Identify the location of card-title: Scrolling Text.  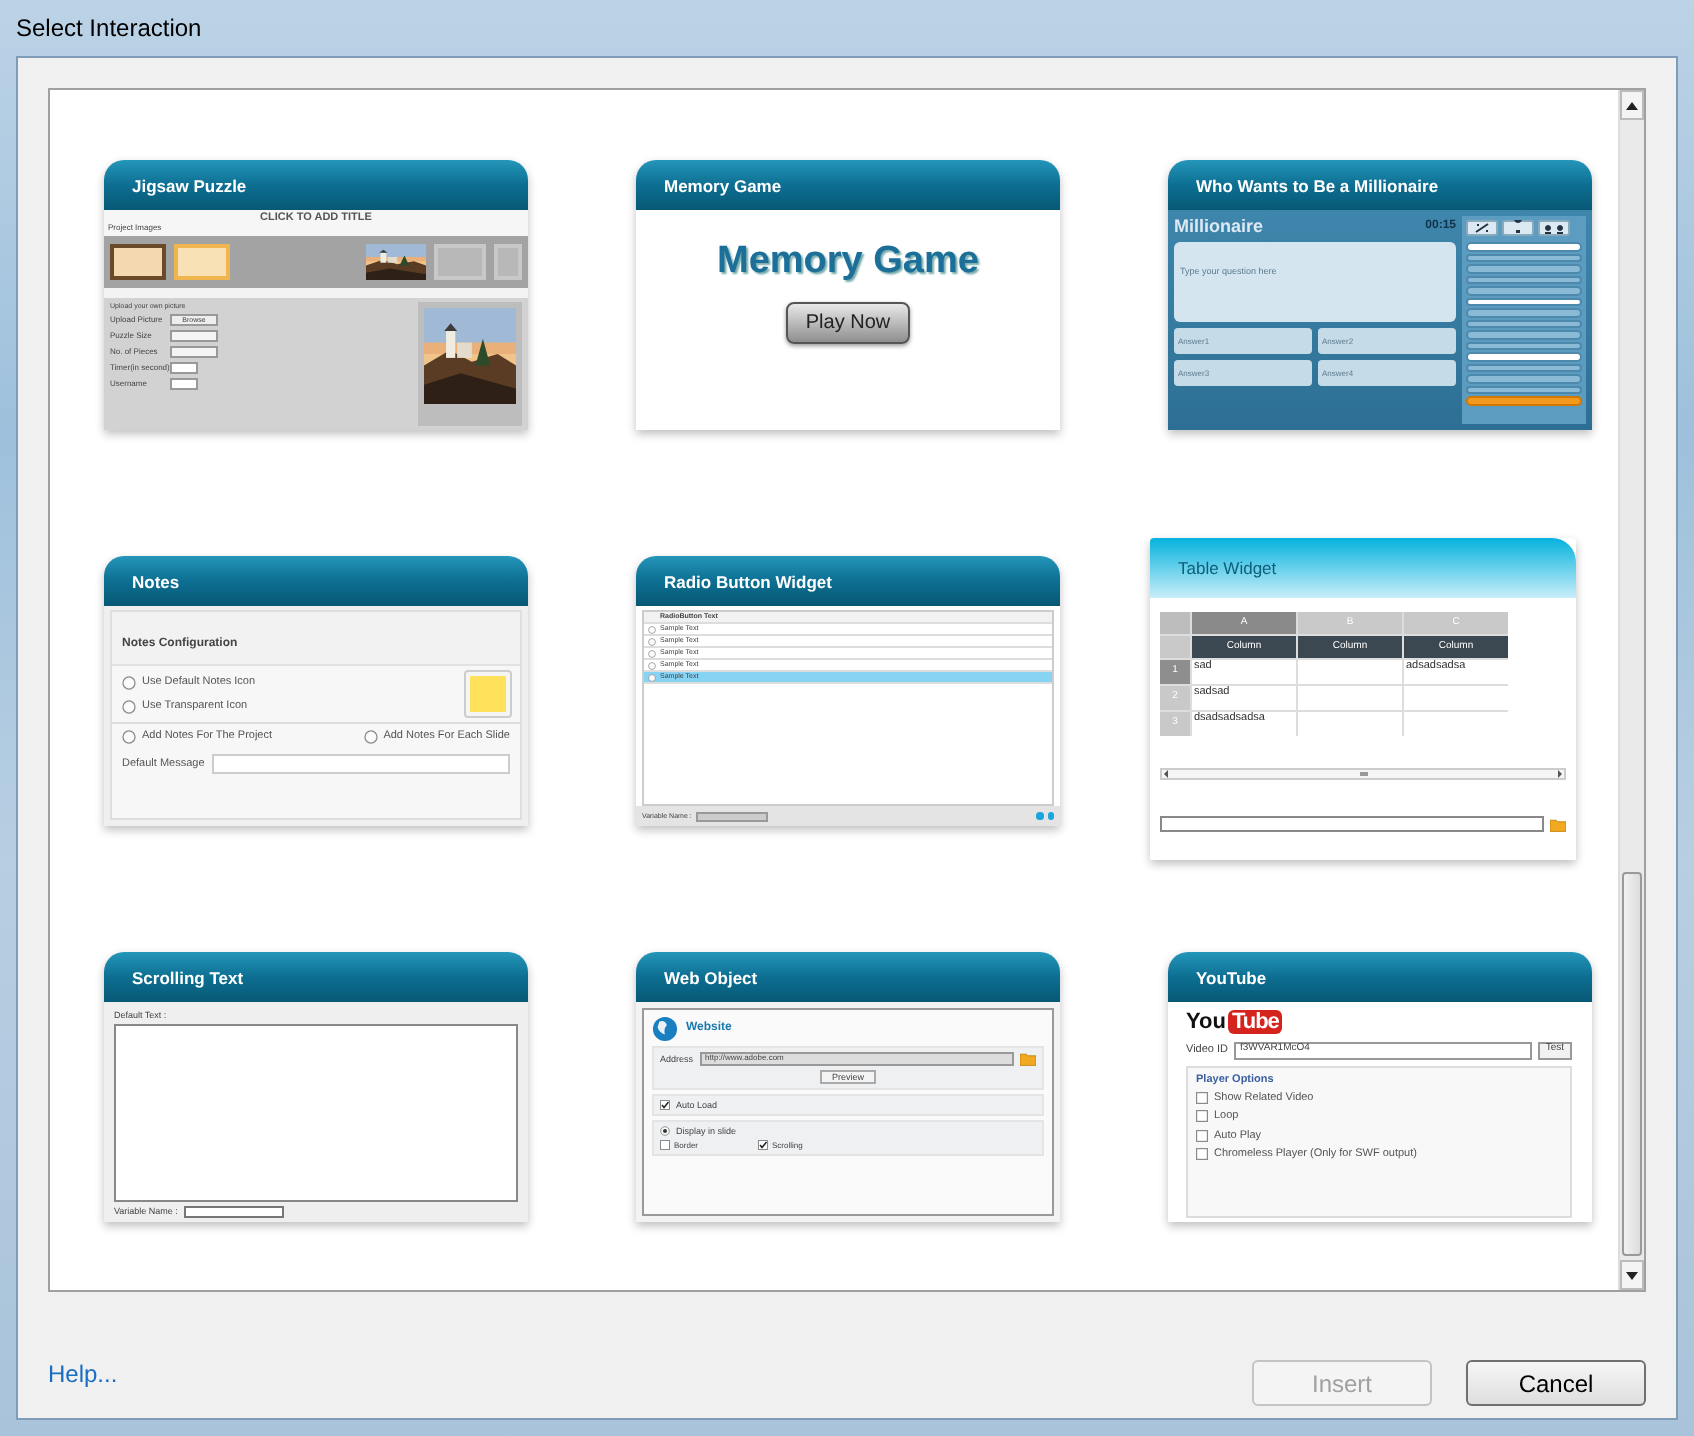
(316, 977).